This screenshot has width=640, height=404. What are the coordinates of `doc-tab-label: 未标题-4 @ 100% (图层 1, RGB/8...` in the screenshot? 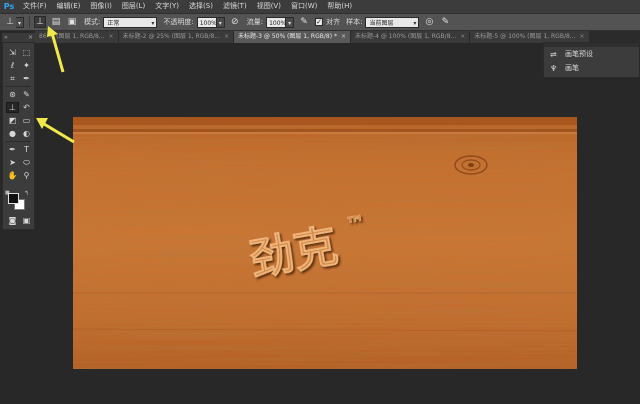 It's located at (406, 36).